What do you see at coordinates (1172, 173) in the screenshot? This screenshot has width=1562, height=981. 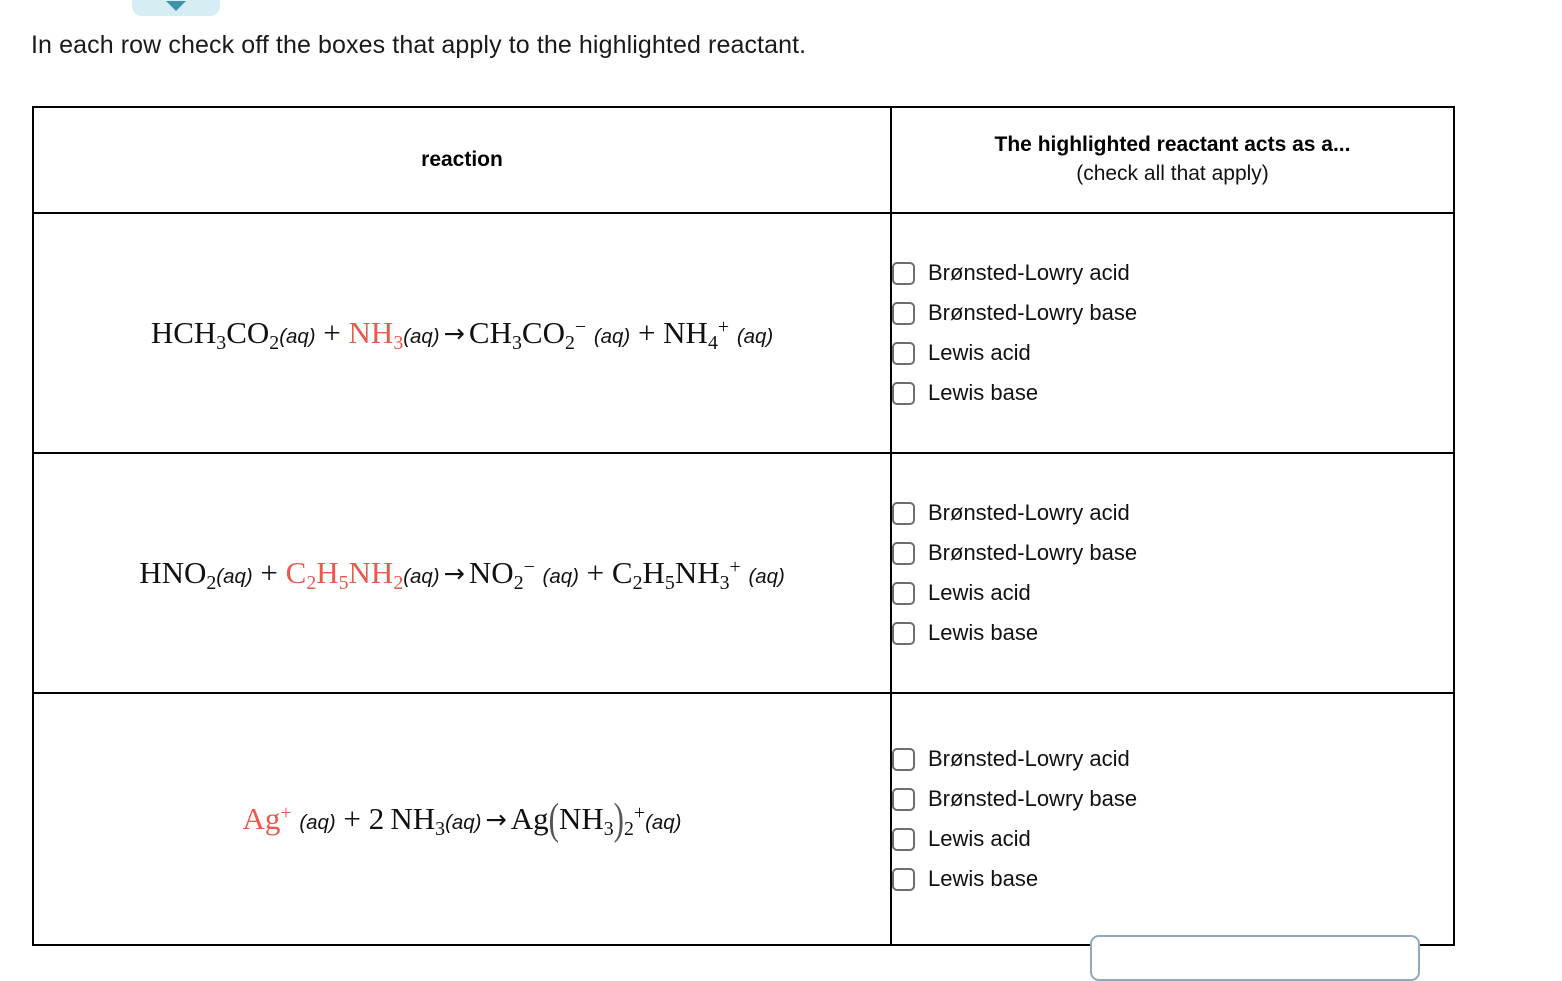 I see `header-checks-subtitle: (check all that apply)` at bounding box center [1172, 173].